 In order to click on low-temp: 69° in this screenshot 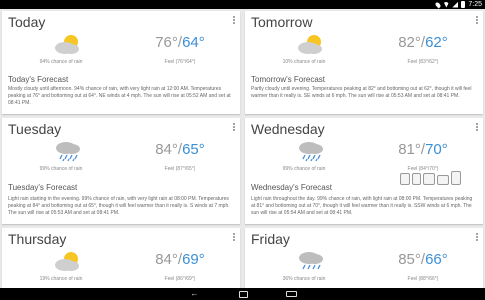, I will do `click(193, 259)`.